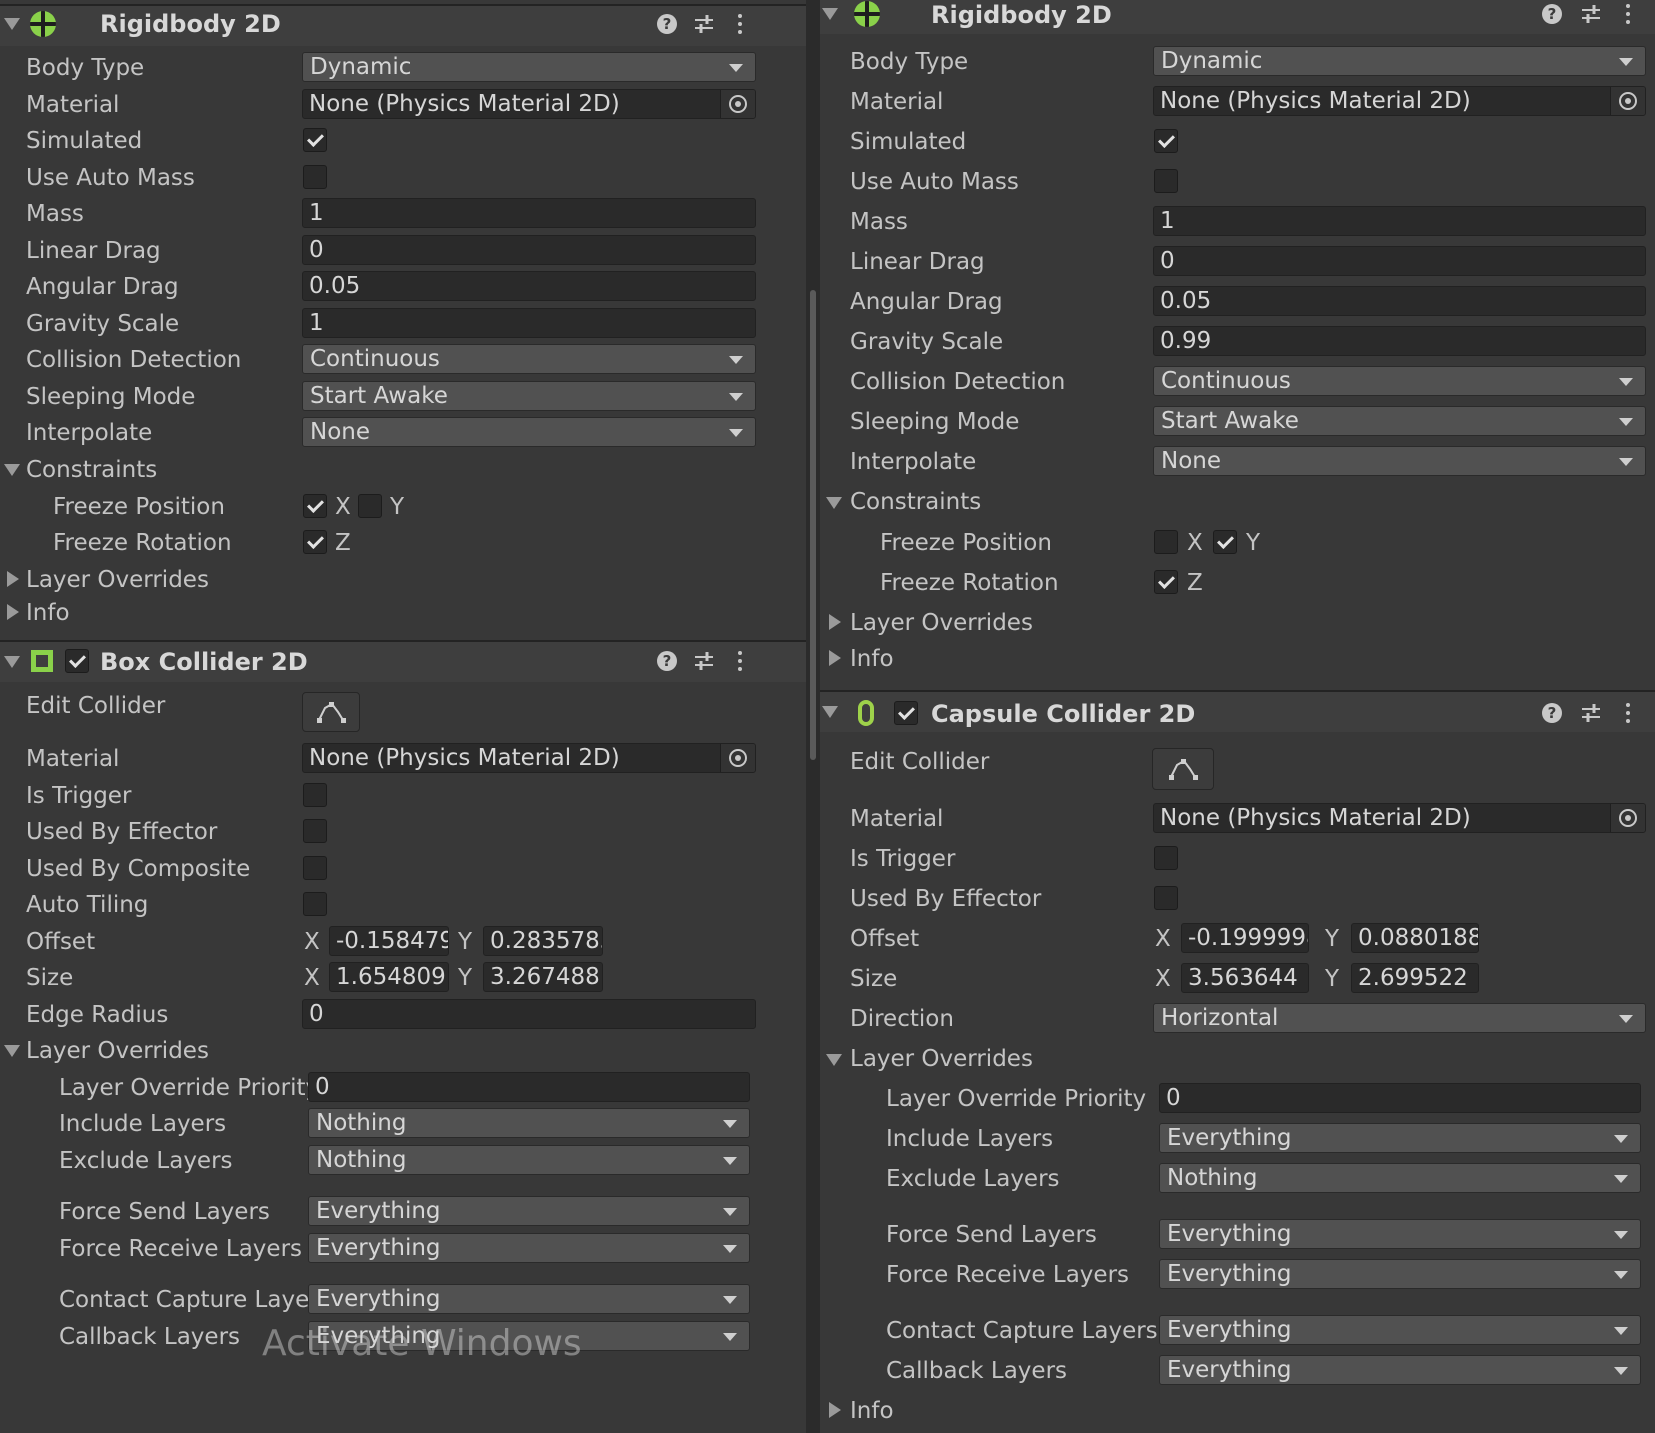 The width and height of the screenshot is (1655, 1433). I want to click on include-layers-dropdown: Everything, so click(1400, 1138).